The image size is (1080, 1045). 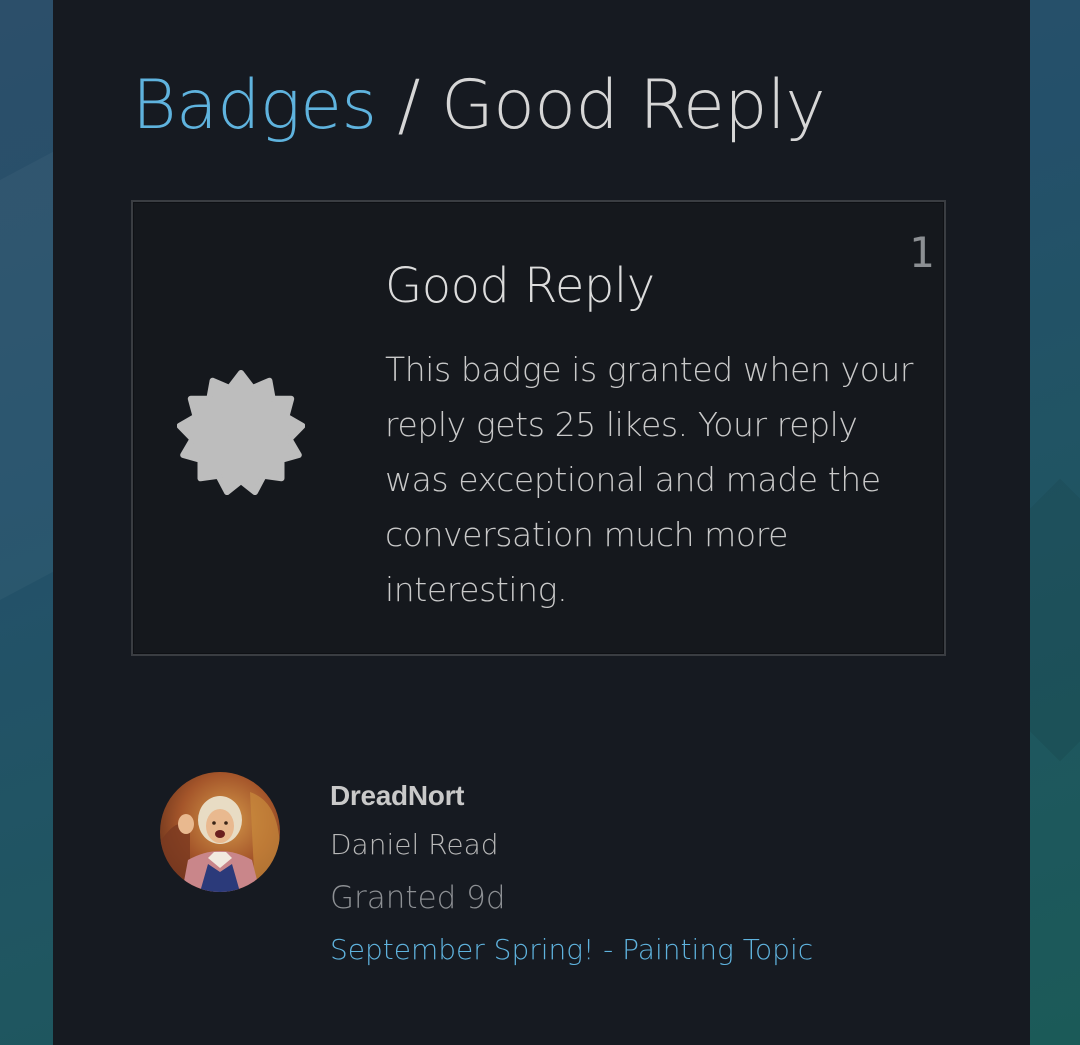 I want to click on granted-time: Granted 9d, so click(x=418, y=898).